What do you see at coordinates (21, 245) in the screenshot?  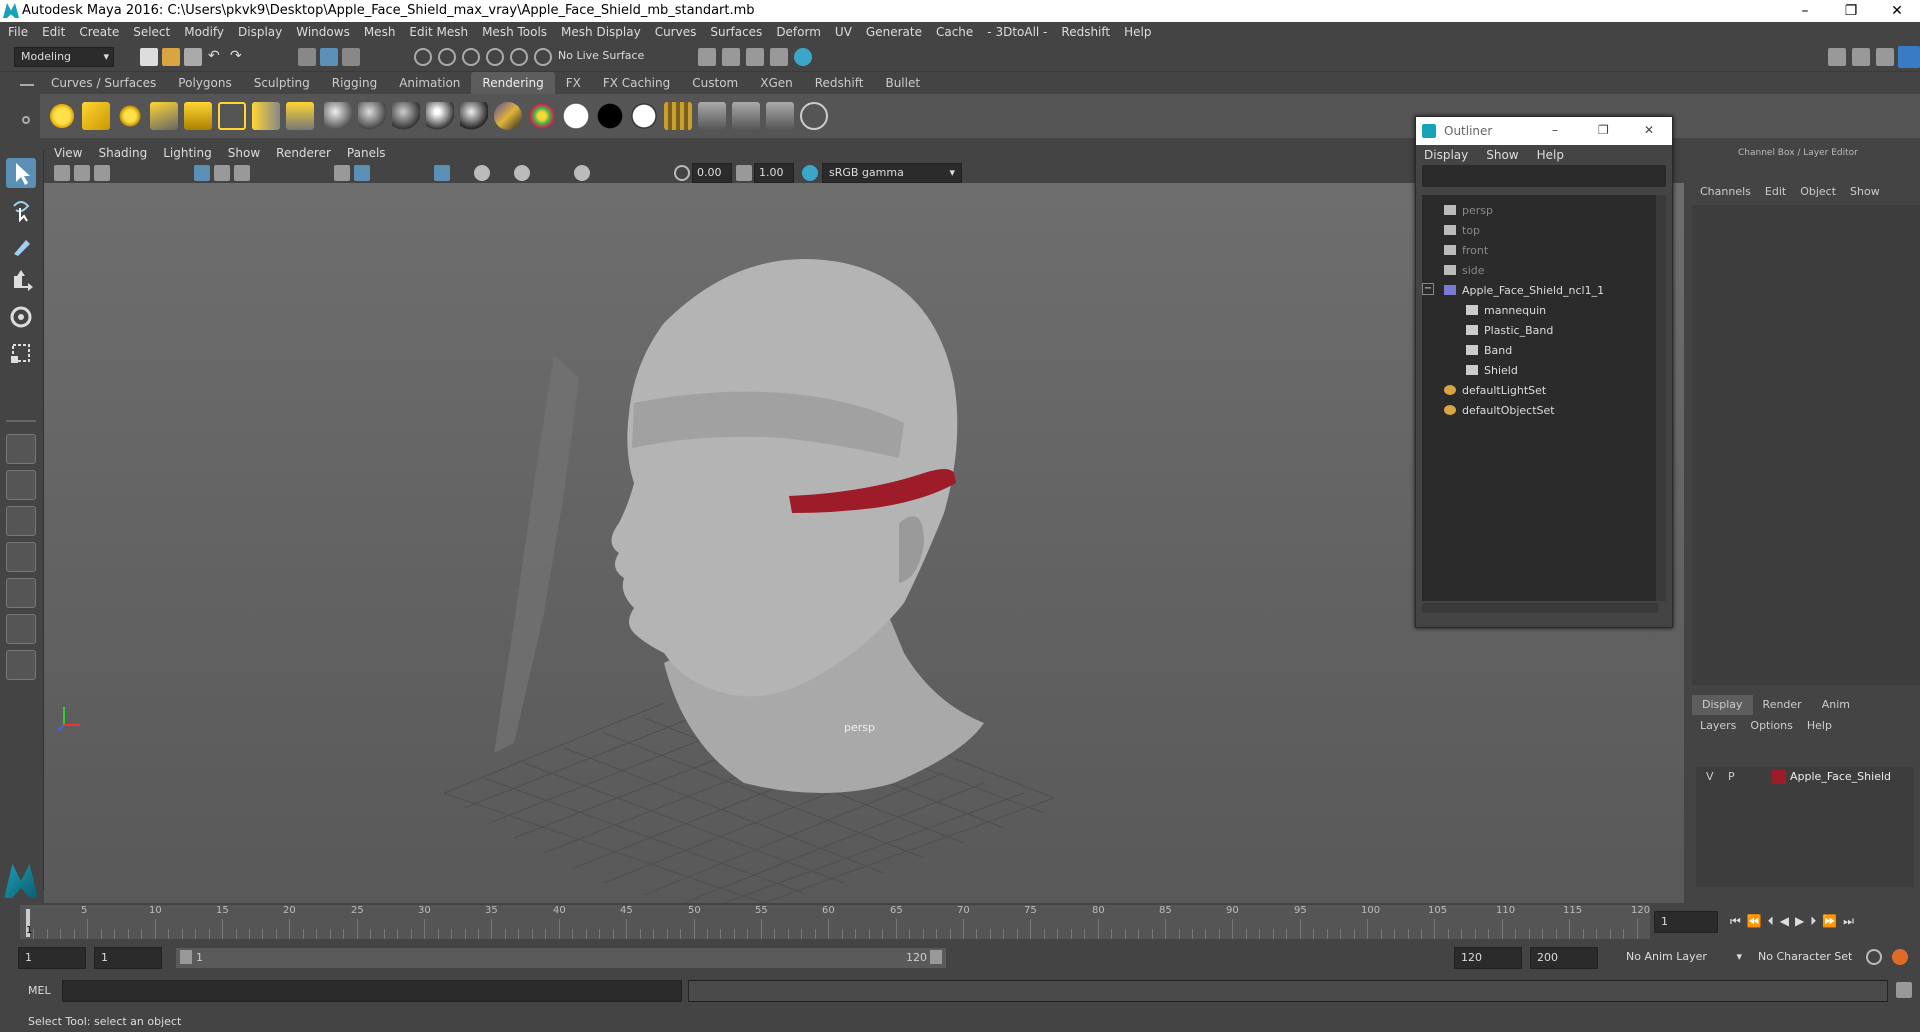 I see `paint-select-tool-icon` at bounding box center [21, 245].